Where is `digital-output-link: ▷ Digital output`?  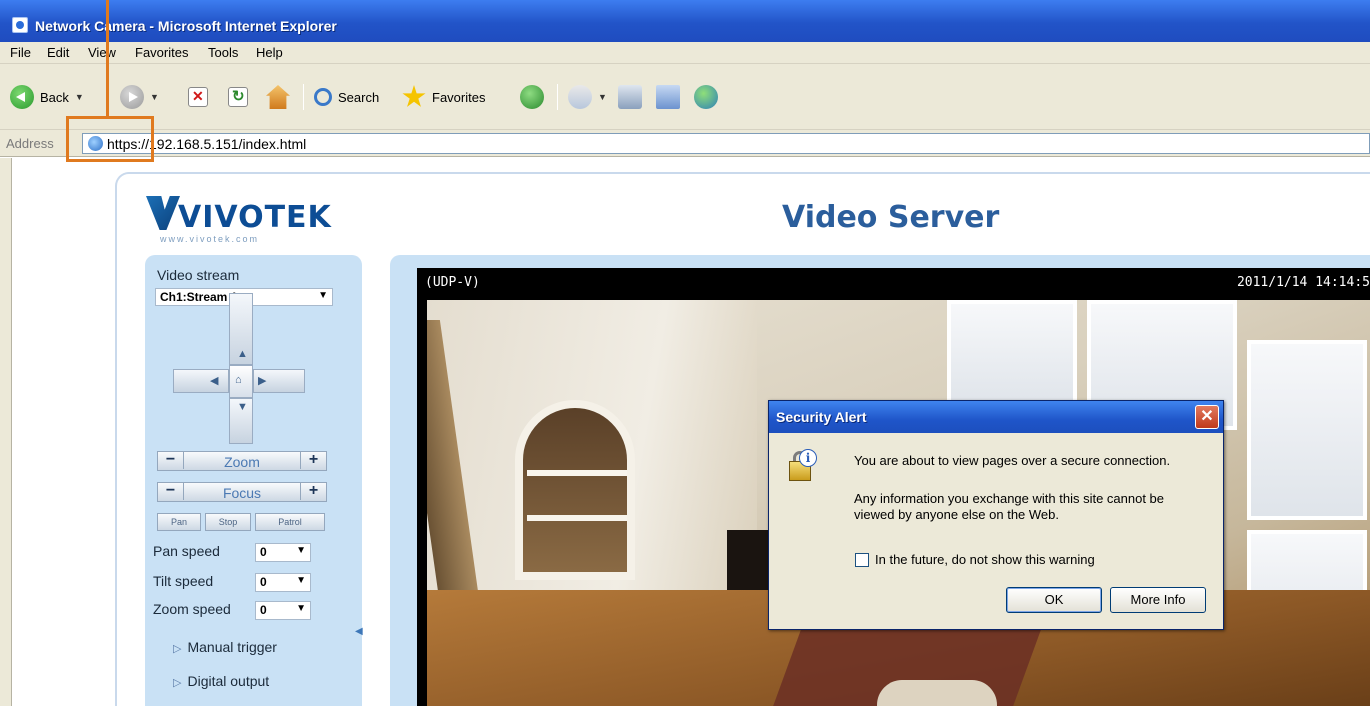 digital-output-link: ▷ Digital output is located at coordinates (221, 681).